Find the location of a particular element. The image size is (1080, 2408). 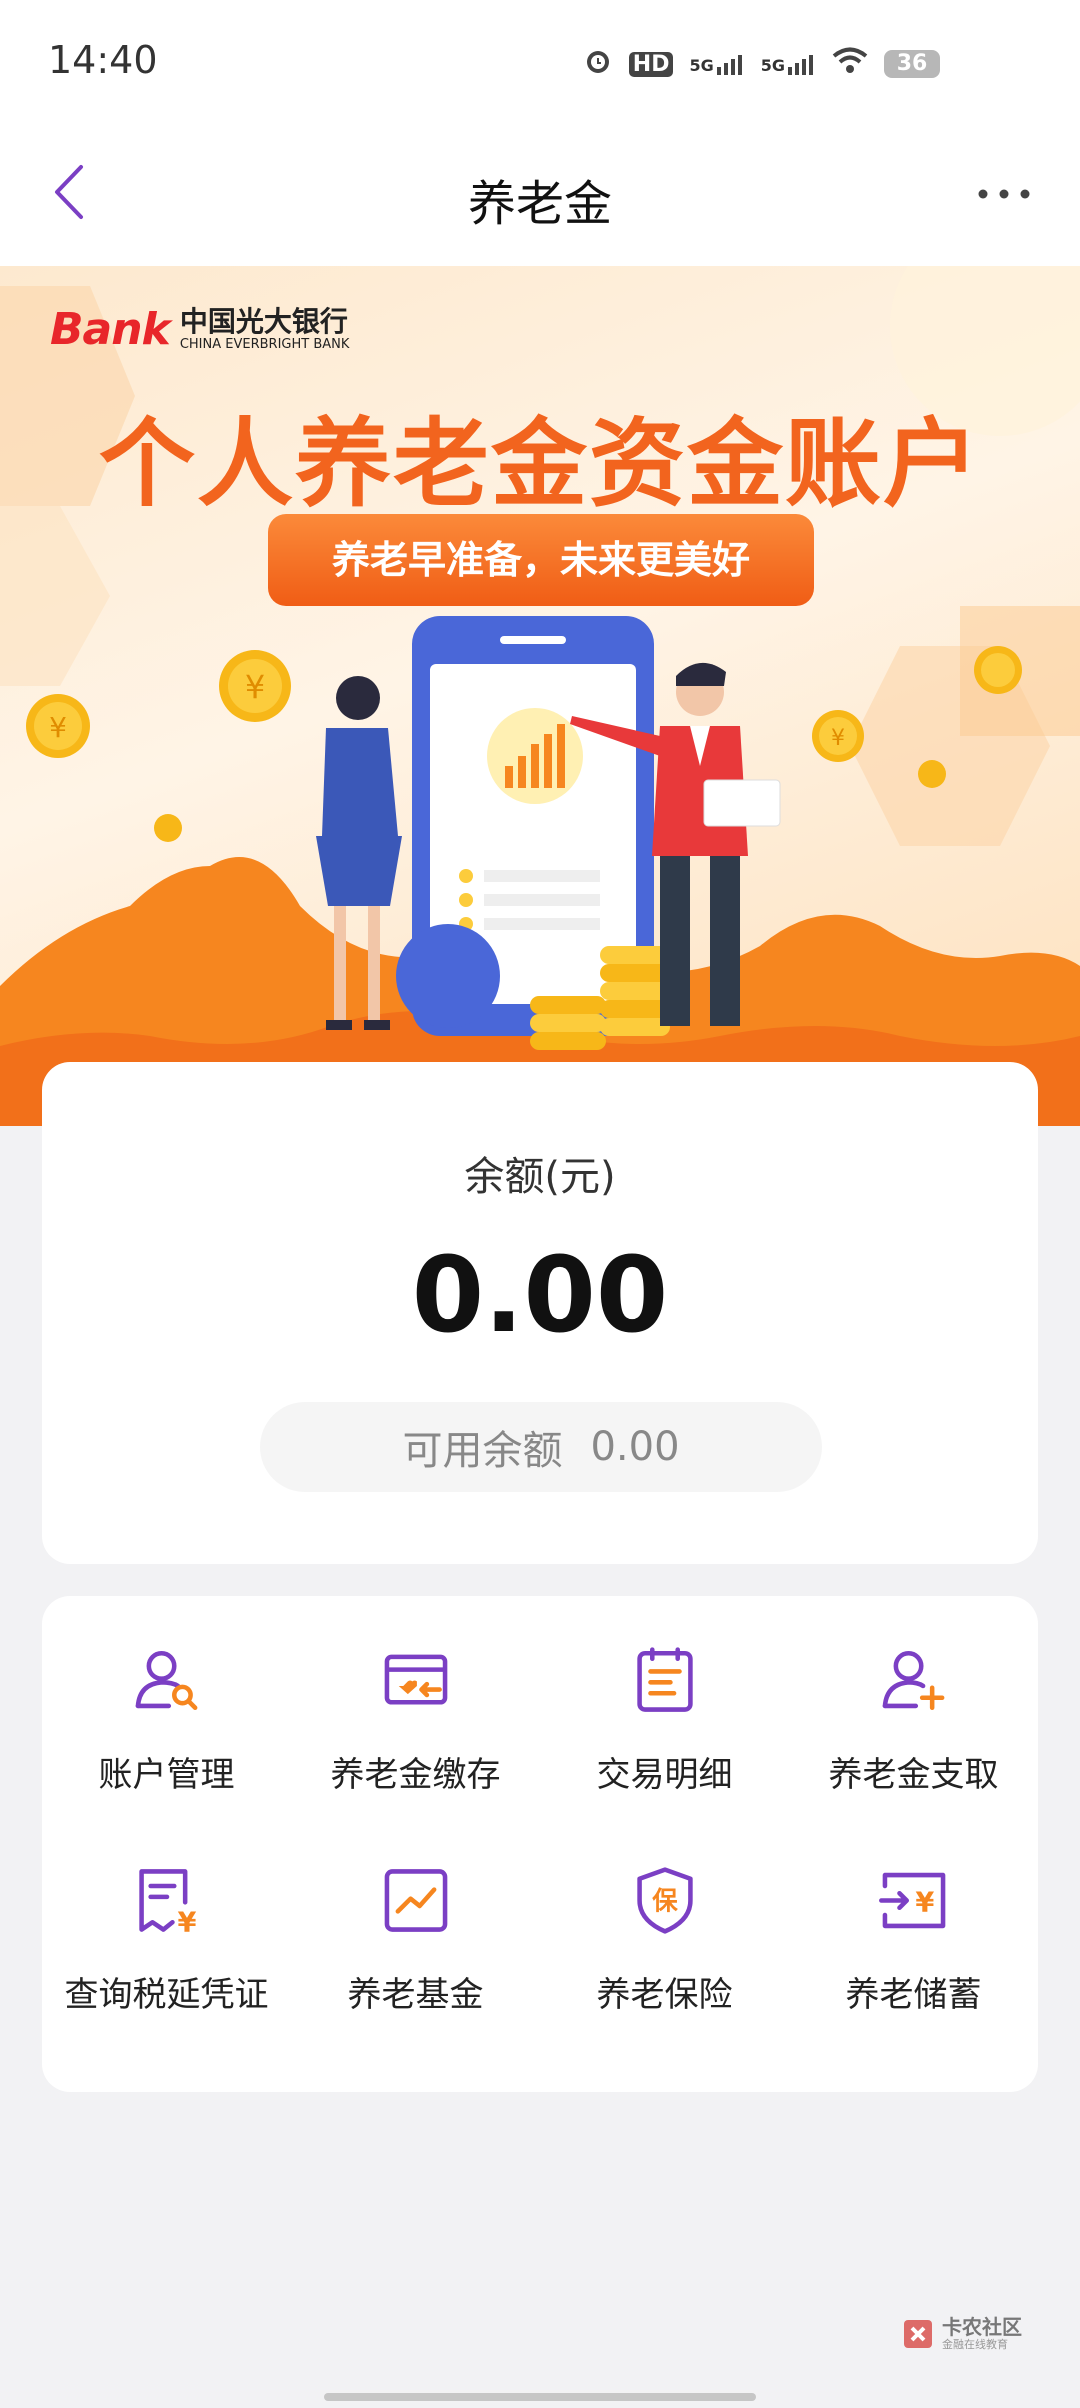

card-deposit-icon is located at coordinates (415, 1679).